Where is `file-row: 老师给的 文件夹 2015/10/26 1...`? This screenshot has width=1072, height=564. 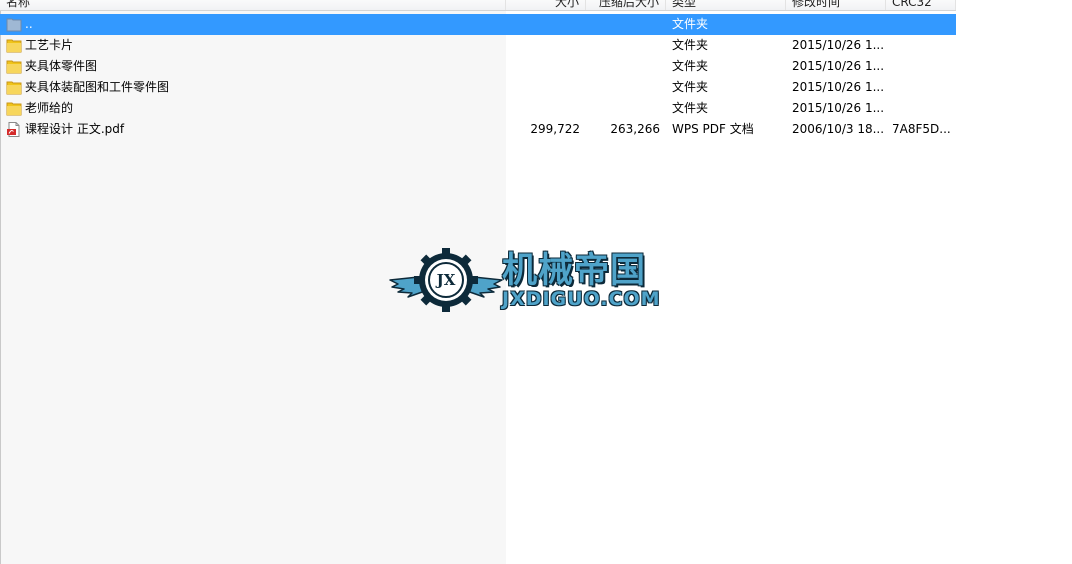 file-row: 老师给的 文件夹 2015/10/26 1... is located at coordinates (478, 108).